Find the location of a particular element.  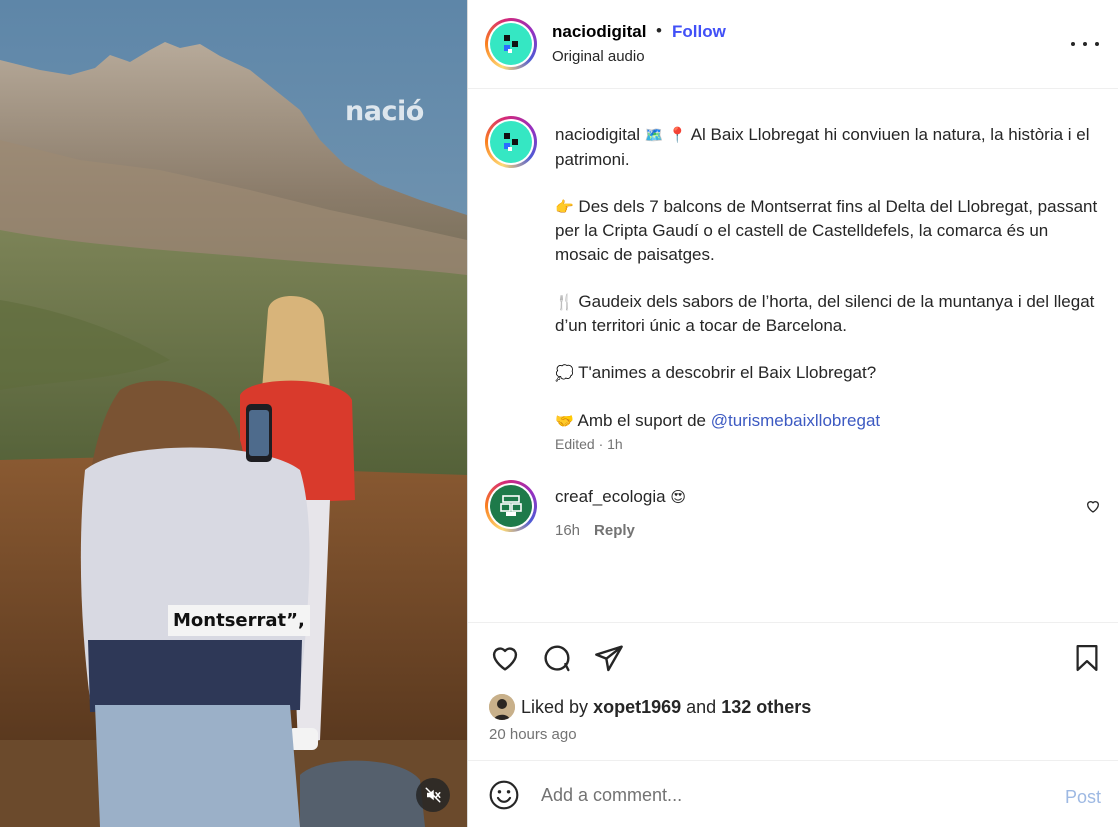

speech-bubble-icon is located at coordinates (557, 658).